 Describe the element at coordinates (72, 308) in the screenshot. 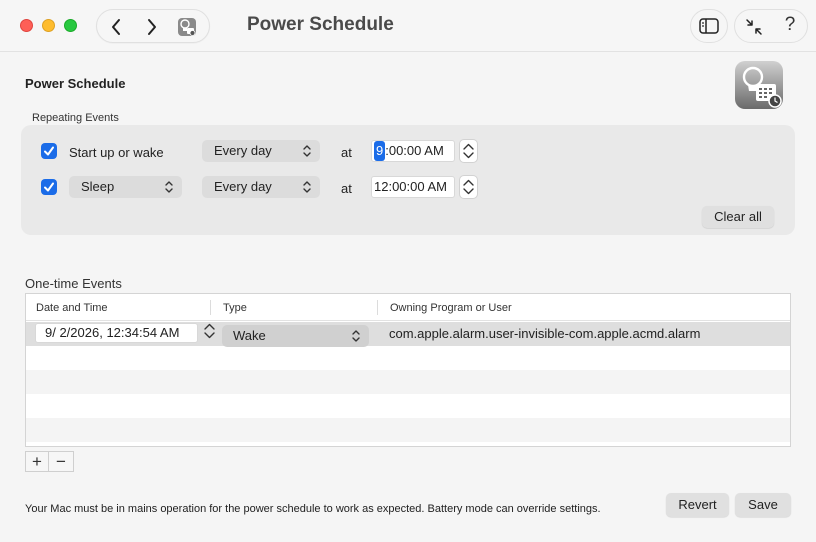

I see `column-header-date: Date and Time` at that location.